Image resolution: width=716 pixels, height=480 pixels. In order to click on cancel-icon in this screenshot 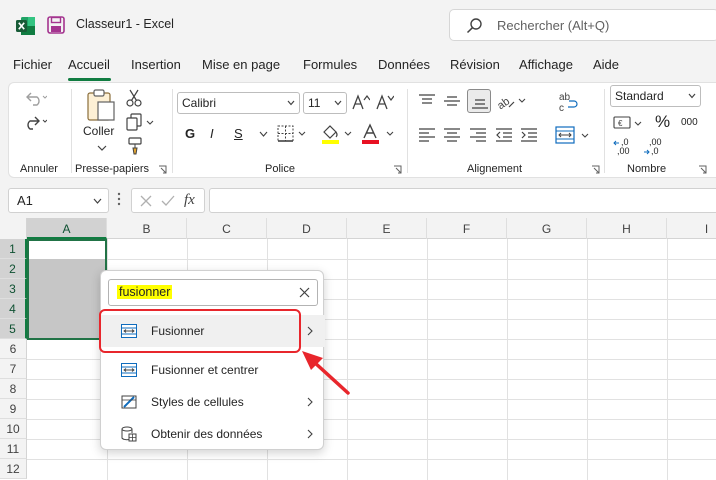, I will do `click(146, 201)`.